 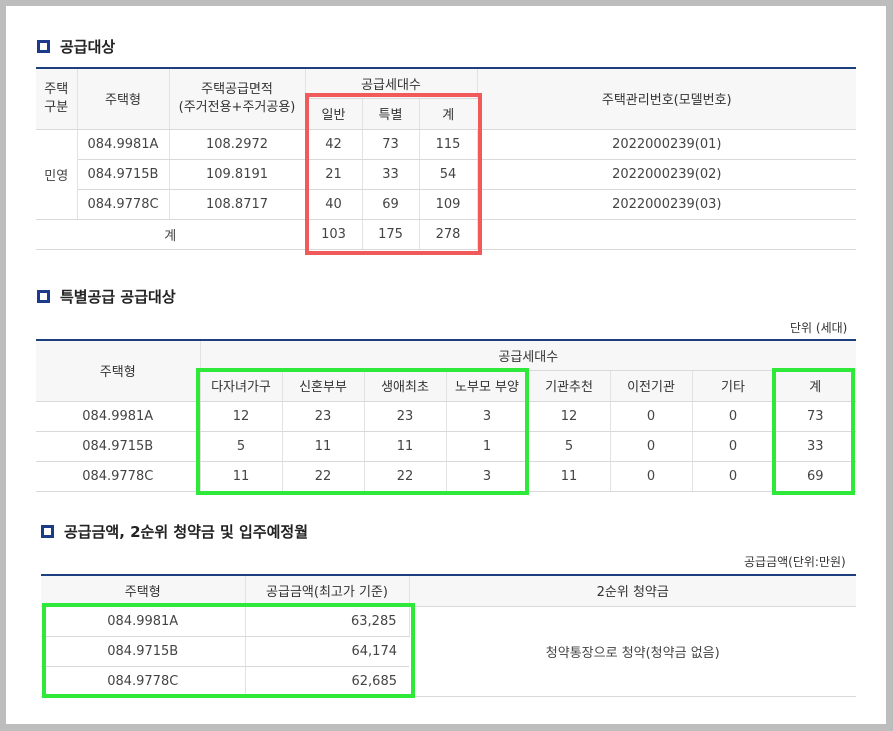 I want to click on unit-label: 단위 (세대), so click(x=819, y=328).